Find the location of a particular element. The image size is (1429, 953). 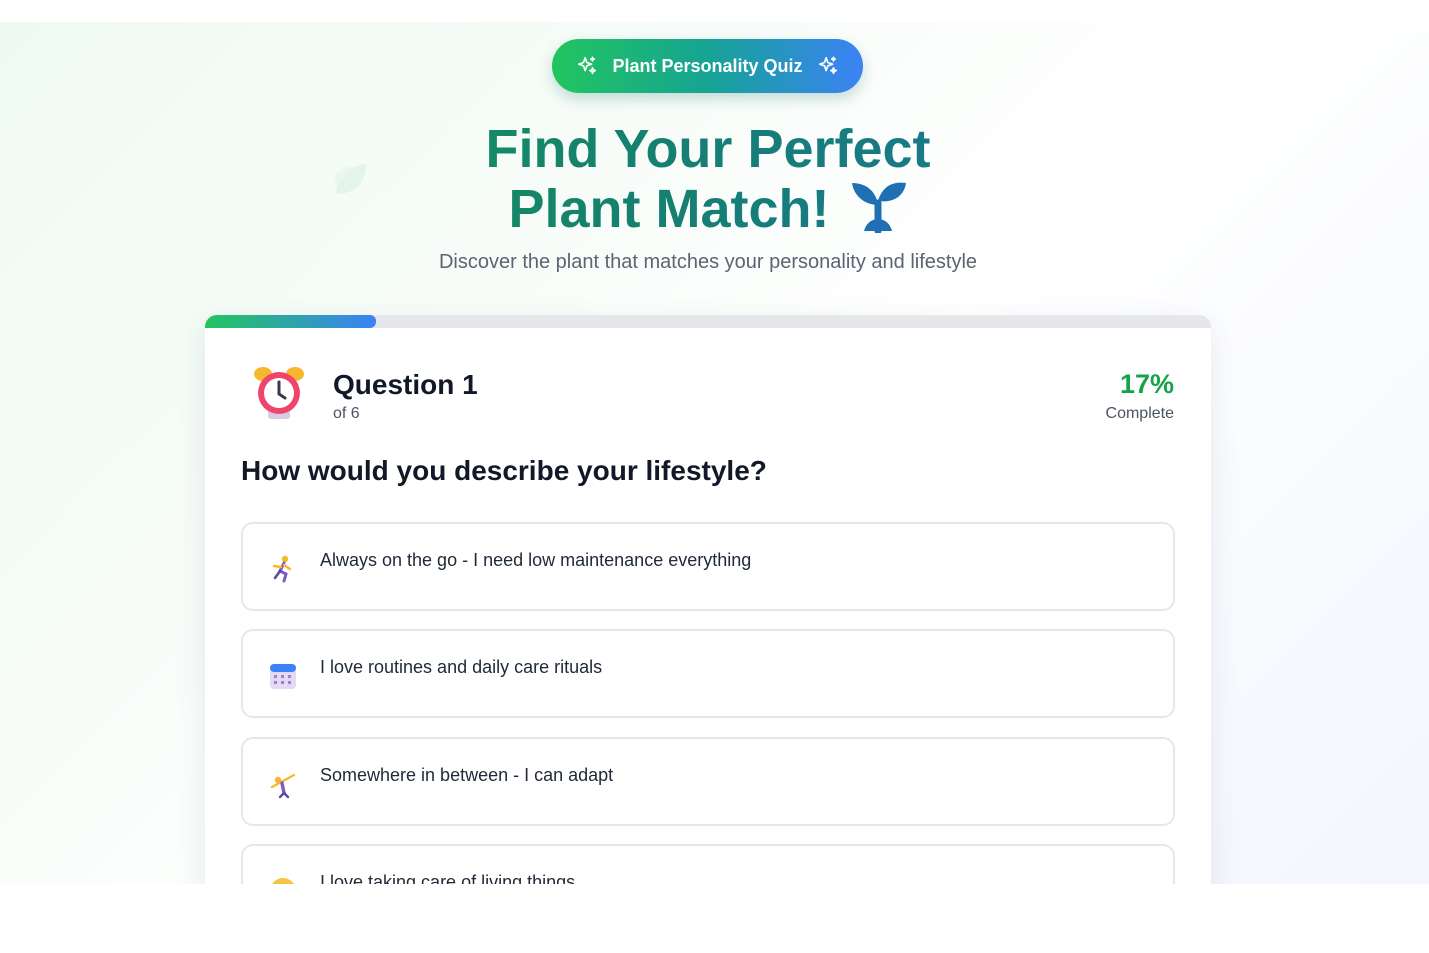

calendar-icon is located at coordinates (283, 676).